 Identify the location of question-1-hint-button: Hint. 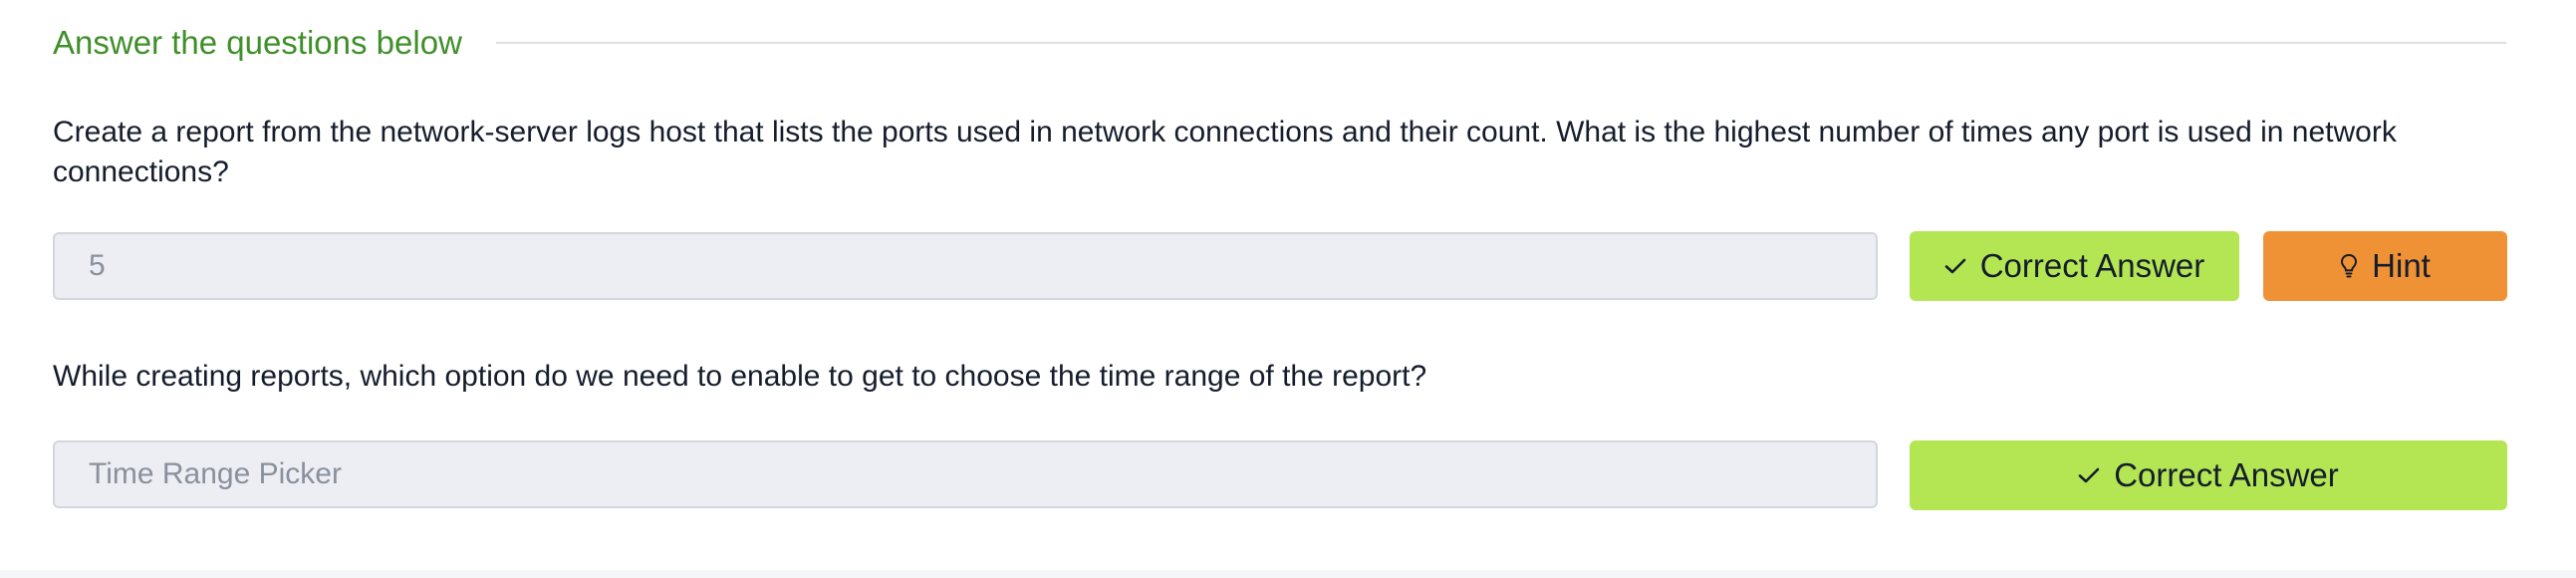
(2385, 266).